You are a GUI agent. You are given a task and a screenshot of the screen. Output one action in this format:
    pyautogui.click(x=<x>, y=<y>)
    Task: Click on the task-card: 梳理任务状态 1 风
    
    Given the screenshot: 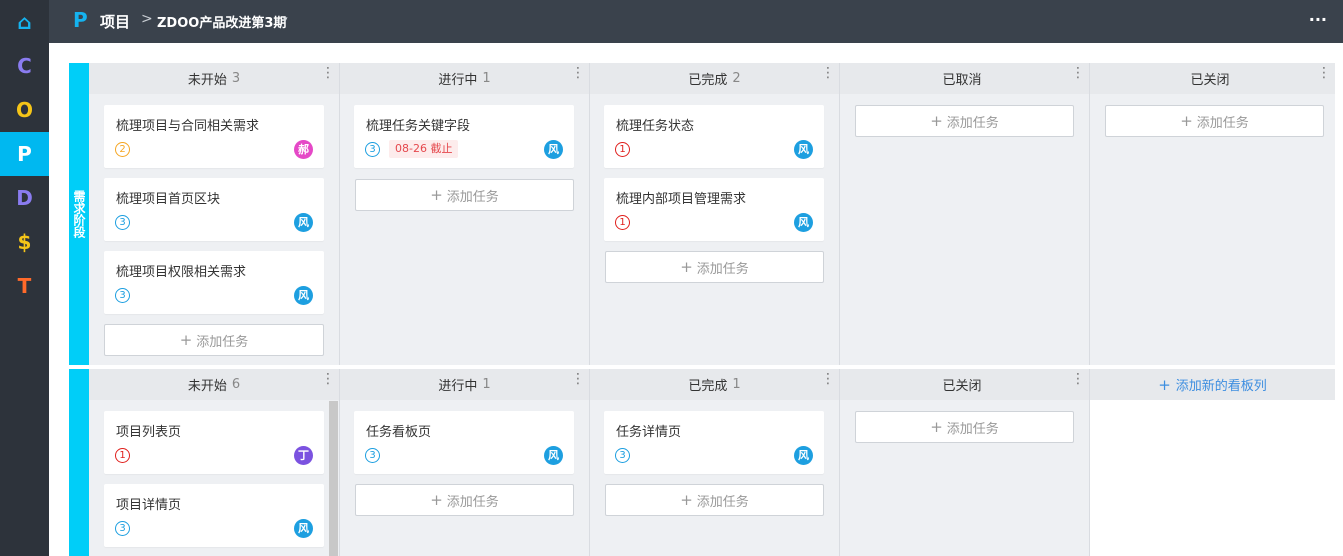 What is the action you would take?
    pyautogui.click(x=714, y=136)
    